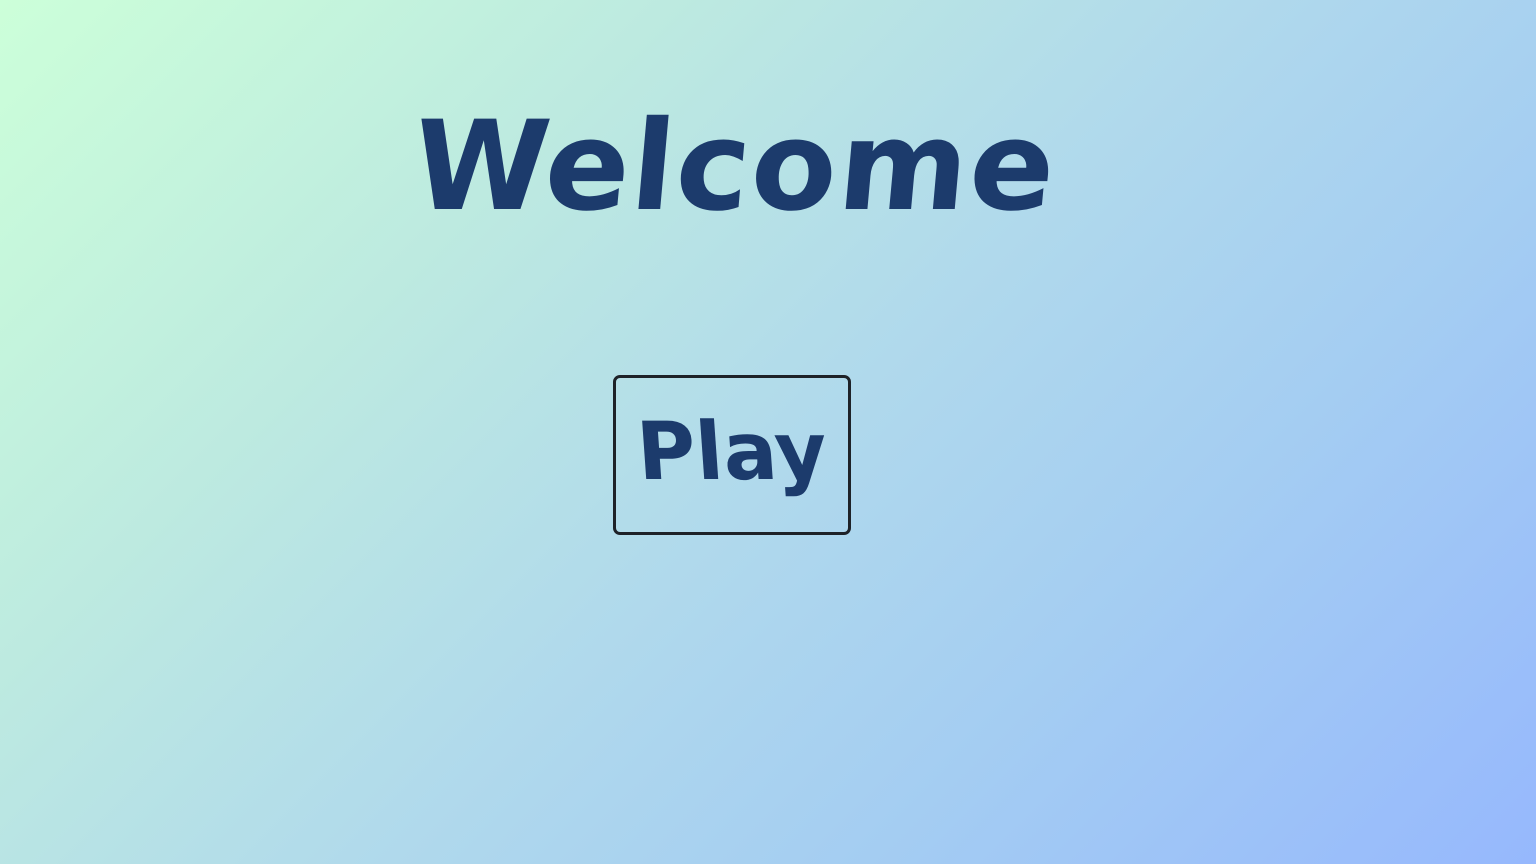  I want to click on play-button: Play, so click(732, 455).